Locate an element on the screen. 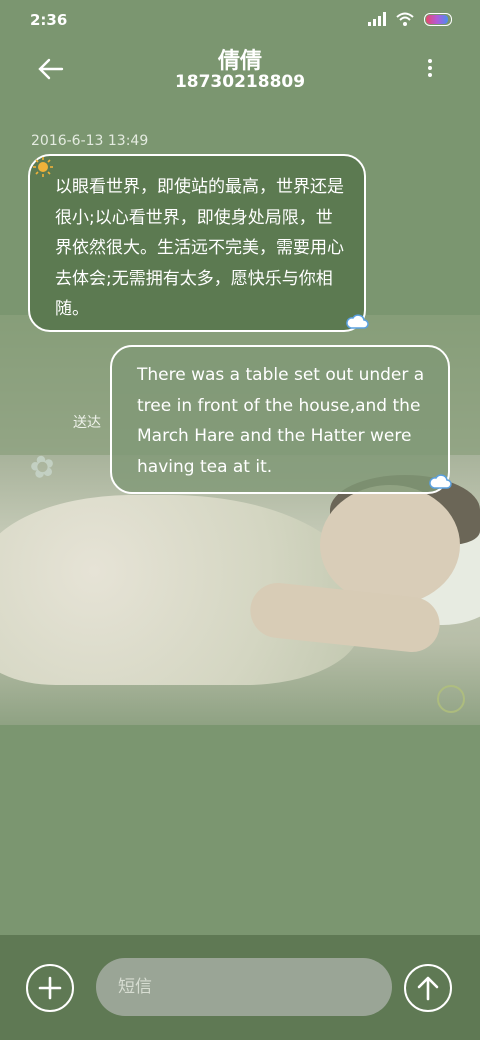 This screenshot has height=1040, width=480. message-input is located at coordinates (244, 987).